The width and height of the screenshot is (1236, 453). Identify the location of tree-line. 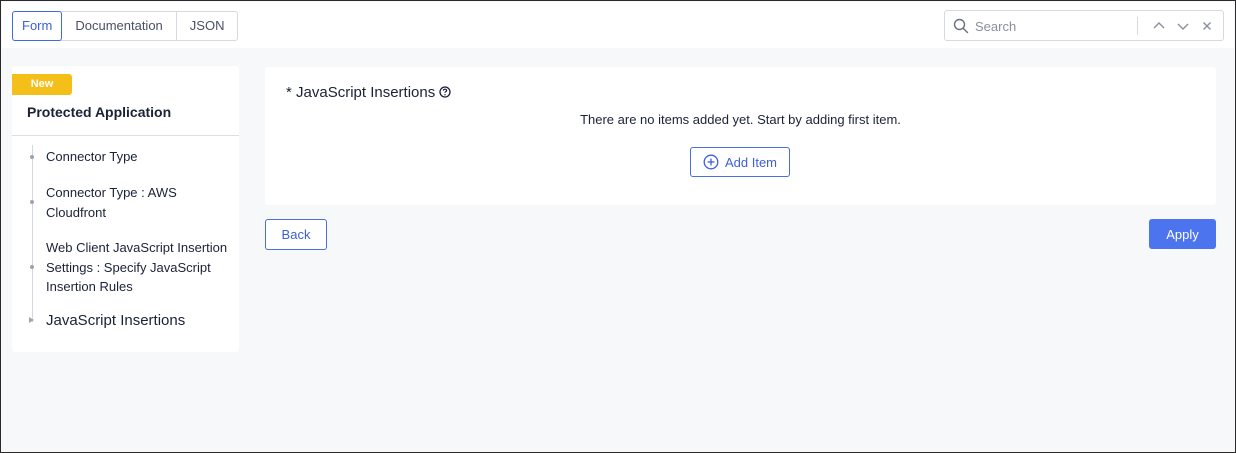
(32, 233).